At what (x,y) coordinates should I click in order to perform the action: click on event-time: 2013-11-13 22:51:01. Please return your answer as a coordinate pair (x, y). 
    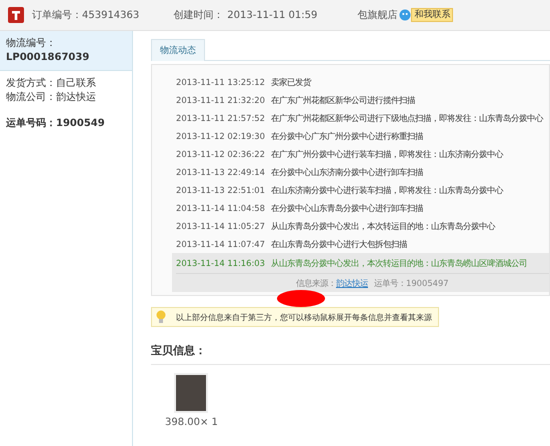
    Looking at the image, I should click on (220, 190).